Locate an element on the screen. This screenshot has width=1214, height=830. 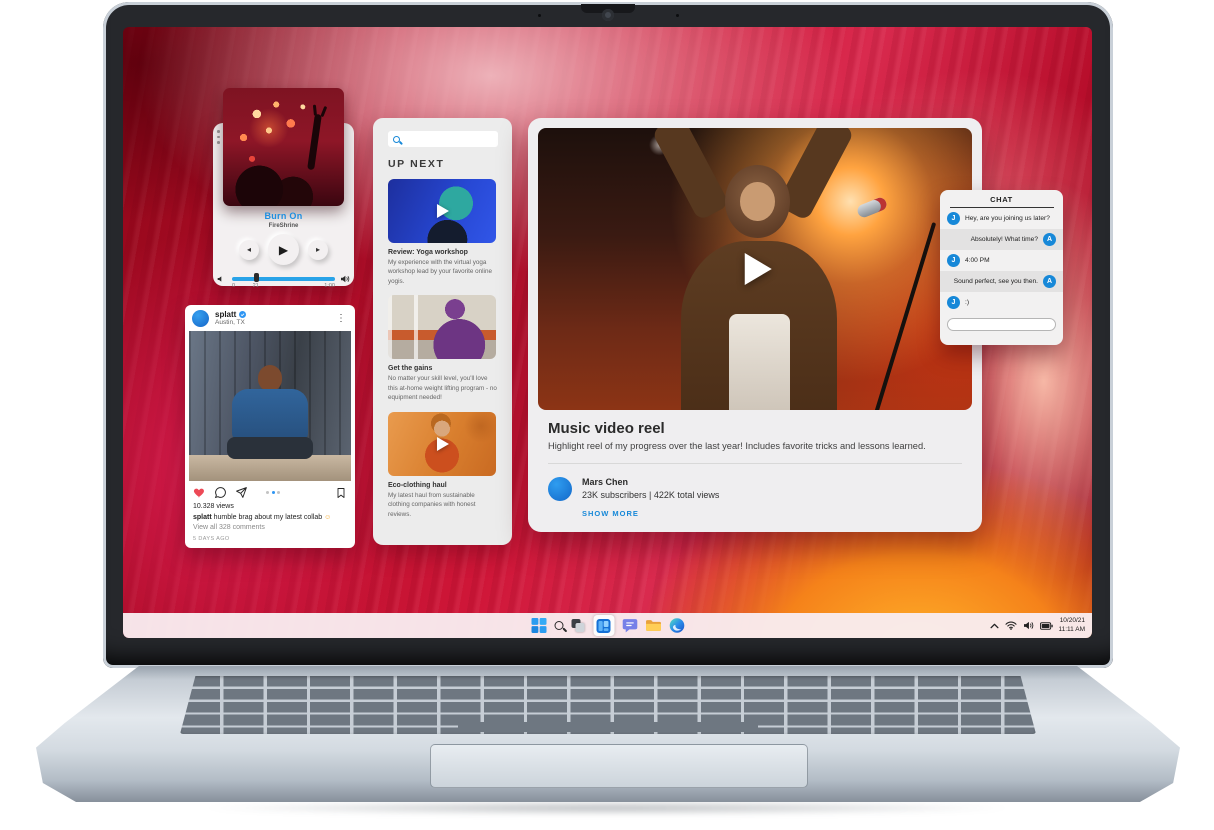
more-menu-icon: ⋮ is located at coordinates (341, 318).